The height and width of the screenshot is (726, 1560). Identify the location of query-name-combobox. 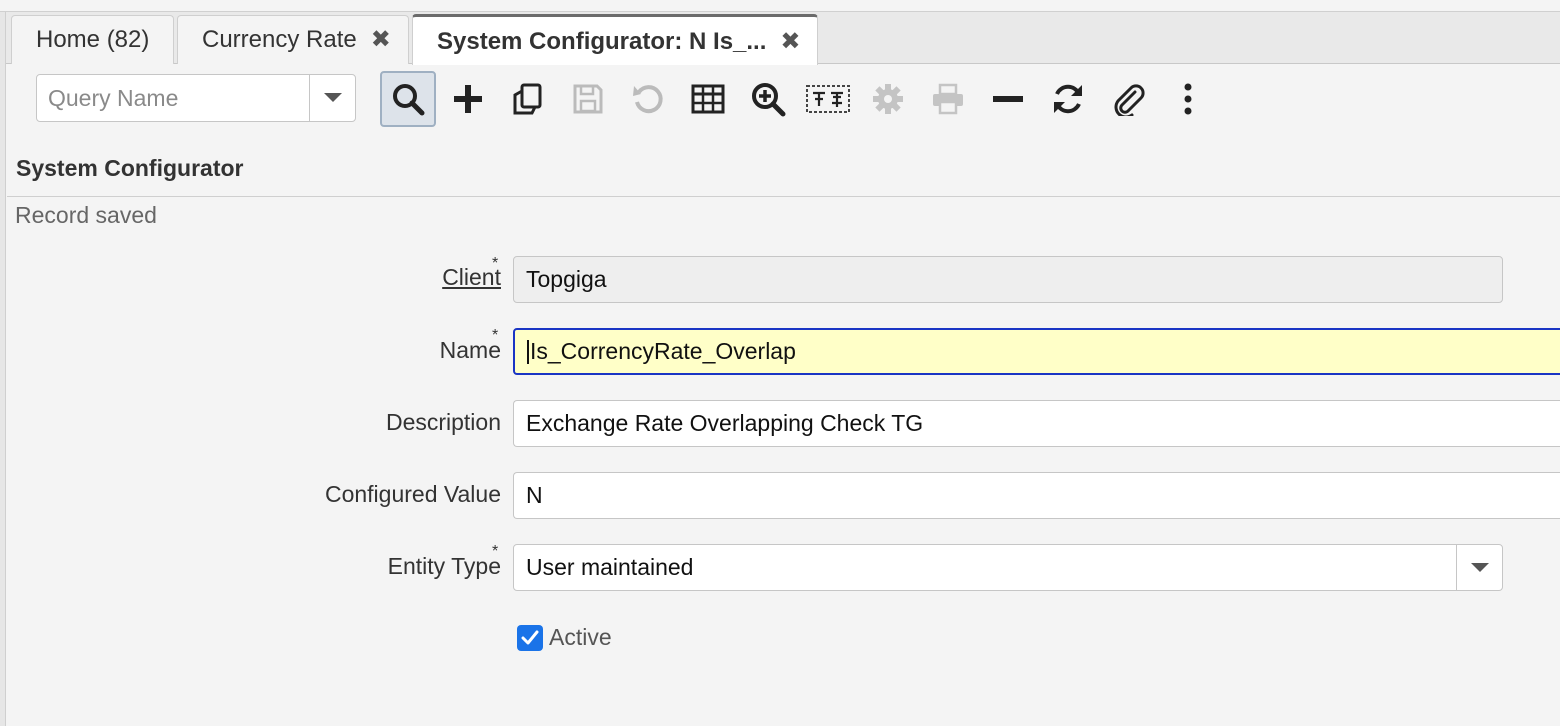
(196, 98).